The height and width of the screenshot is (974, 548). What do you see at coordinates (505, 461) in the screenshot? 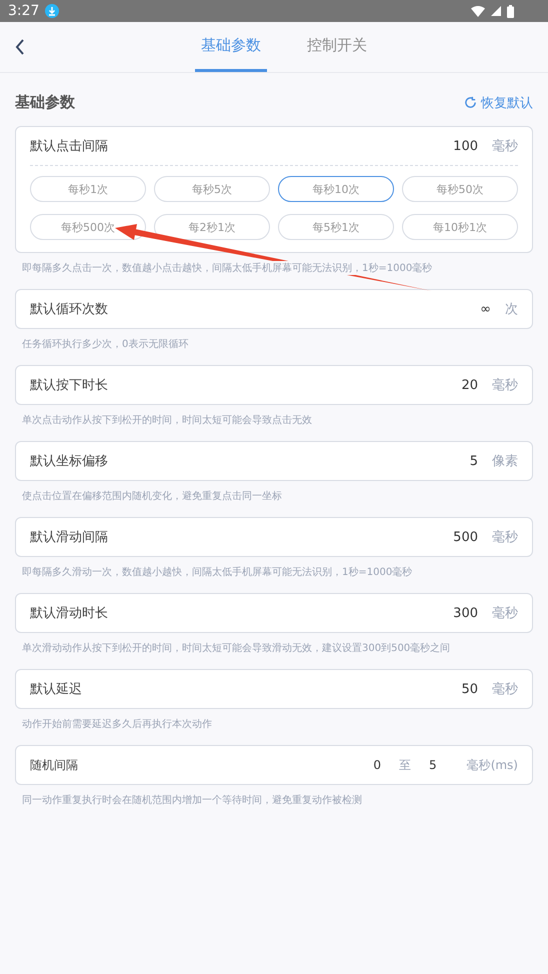
I see `setting-unit: 像素` at bounding box center [505, 461].